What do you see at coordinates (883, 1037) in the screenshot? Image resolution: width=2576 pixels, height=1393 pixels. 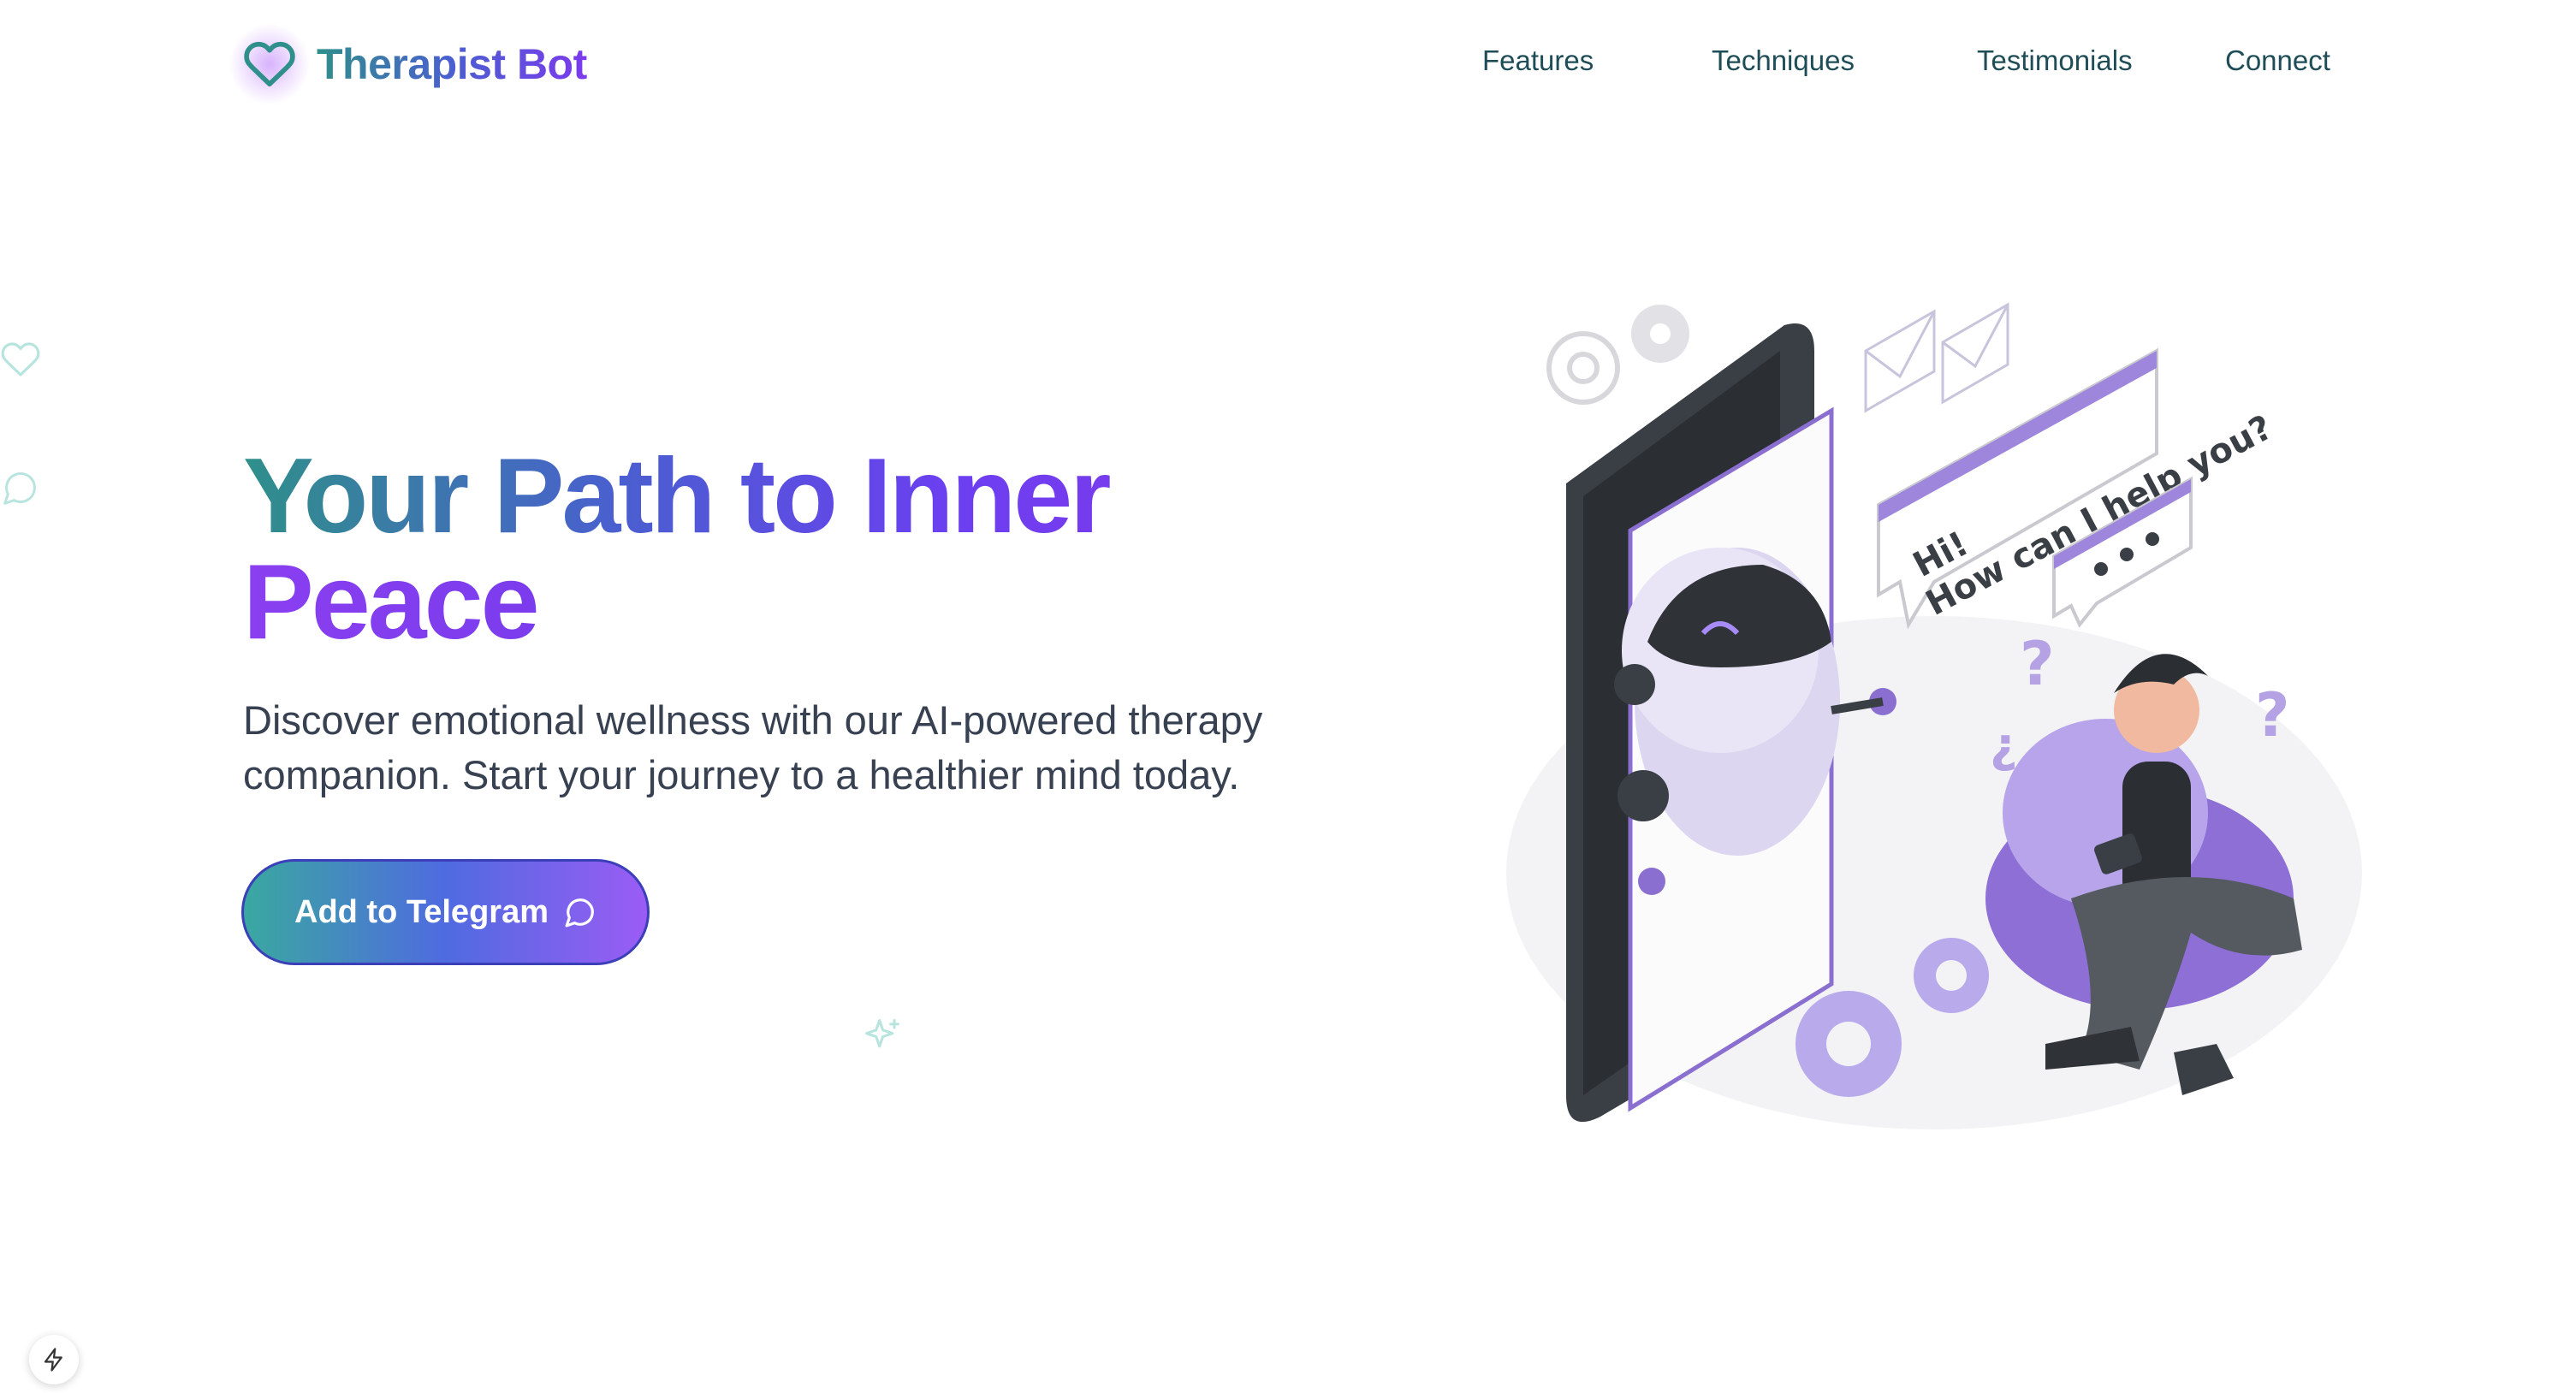 I see `sparkle-icon` at bounding box center [883, 1037].